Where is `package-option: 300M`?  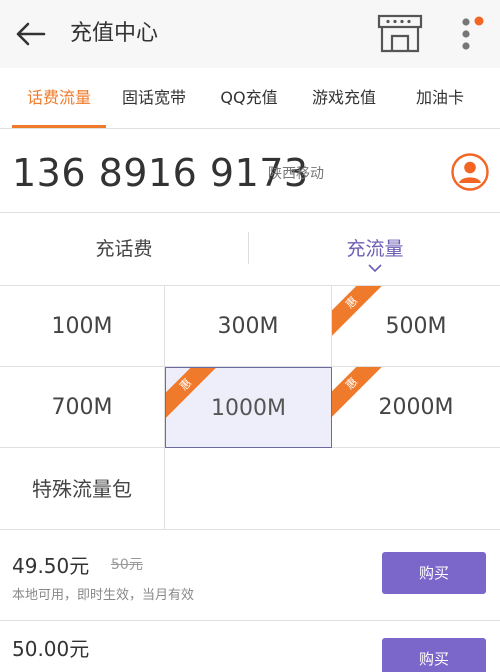 package-option: 300M is located at coordinates (248, 326).